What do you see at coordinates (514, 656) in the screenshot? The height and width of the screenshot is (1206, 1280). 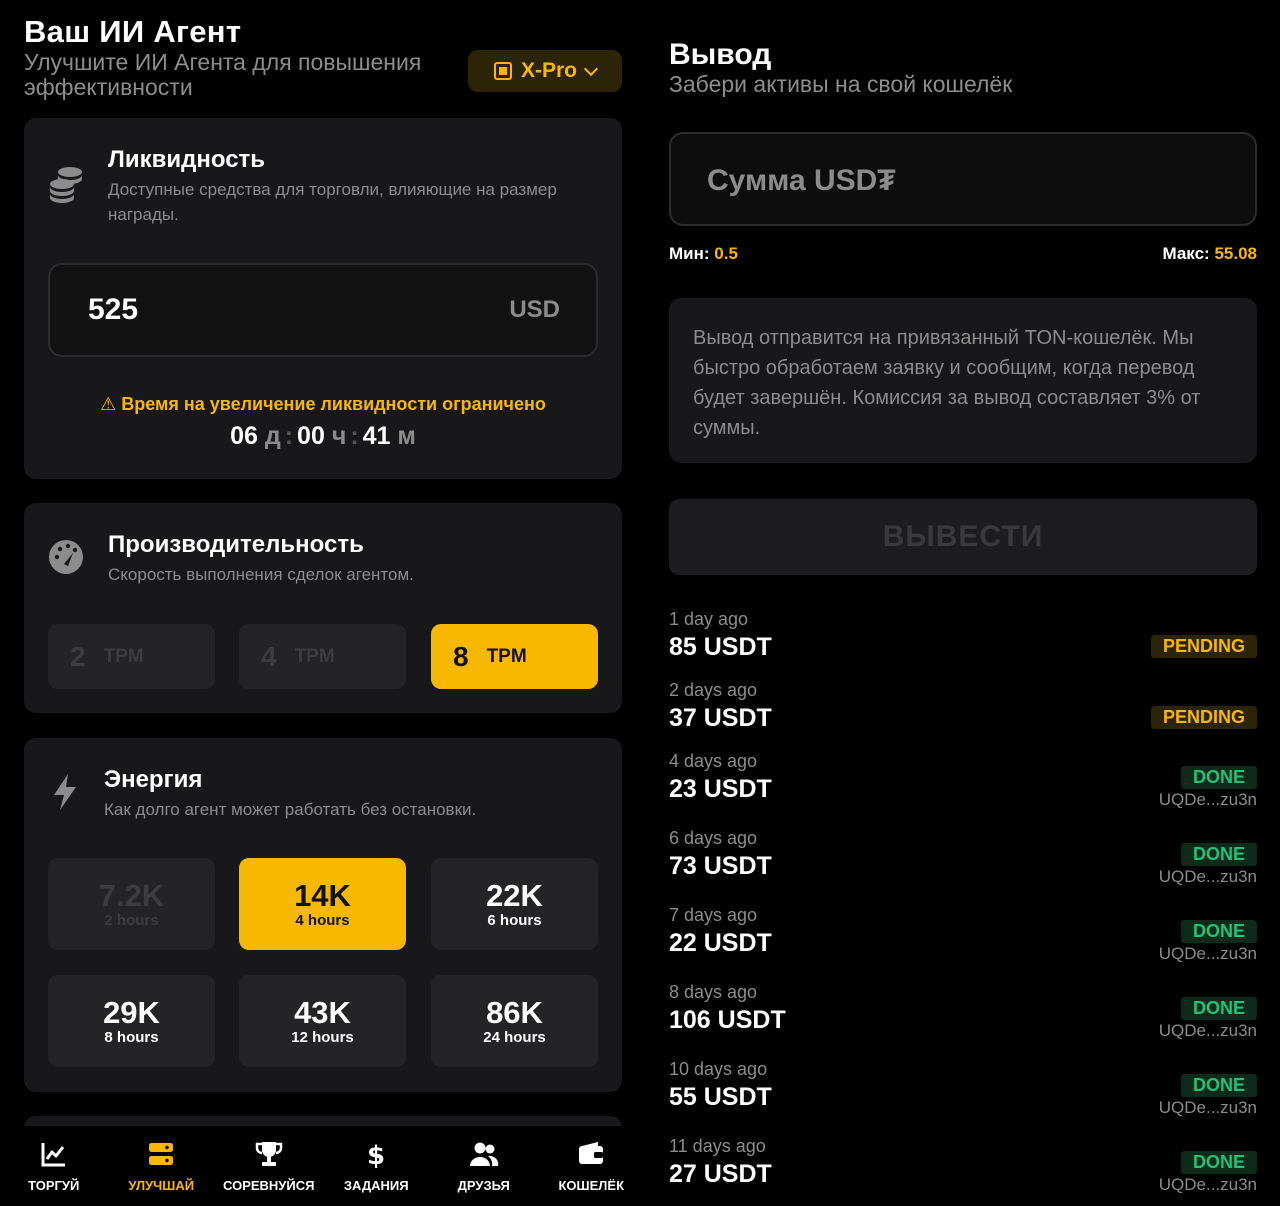 I see `tpm-option-8: 8 TPM` at bounding box center [514, 656].